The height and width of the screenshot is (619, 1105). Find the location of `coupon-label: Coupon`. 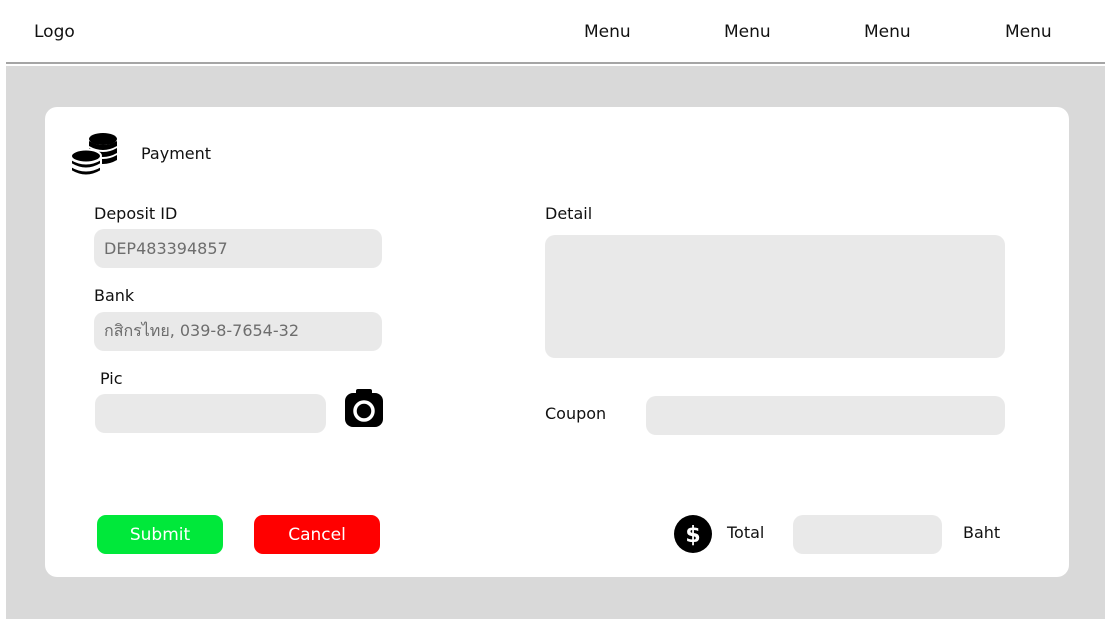

coupon-label: Coupon is located at coordinates (576, 413).